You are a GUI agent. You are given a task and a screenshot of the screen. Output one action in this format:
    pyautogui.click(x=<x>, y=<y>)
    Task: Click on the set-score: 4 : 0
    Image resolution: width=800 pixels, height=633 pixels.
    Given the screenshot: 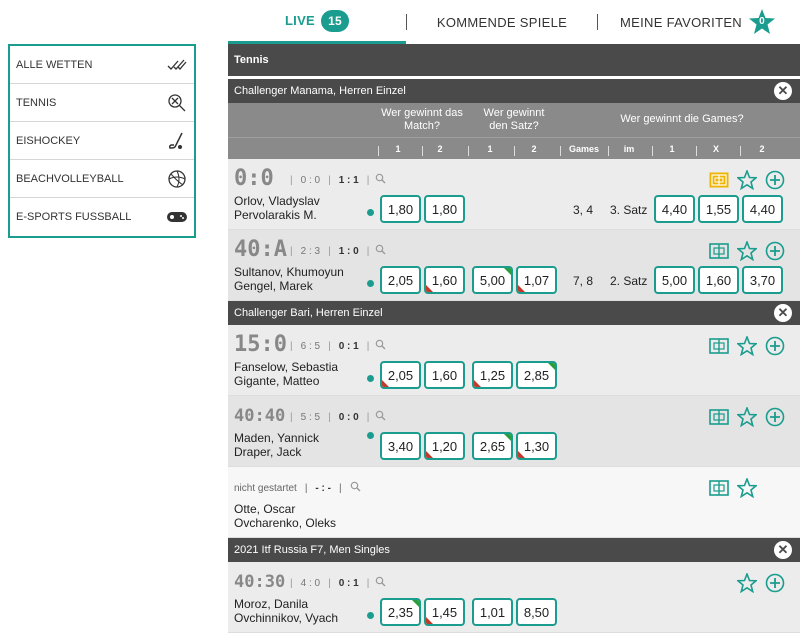 What is the action you would take?
    pyautogui.click(x=310, y=583)
    